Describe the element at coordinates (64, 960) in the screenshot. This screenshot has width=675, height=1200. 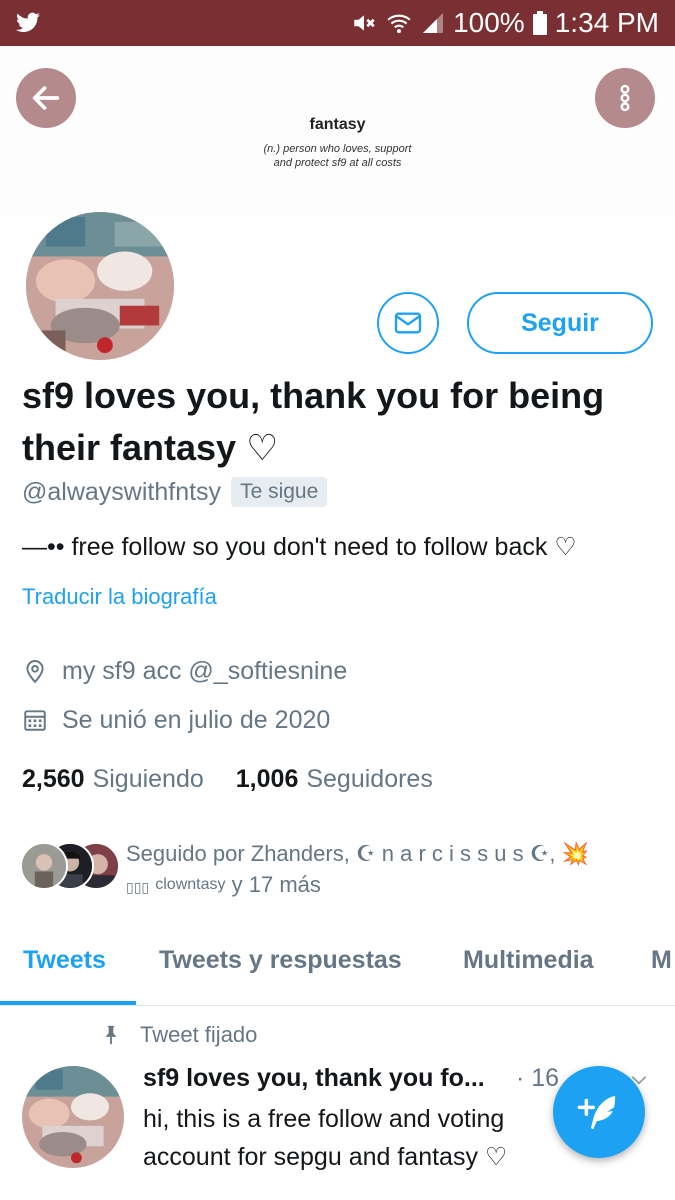
I see `tab-tweets: Tweets` at that location.